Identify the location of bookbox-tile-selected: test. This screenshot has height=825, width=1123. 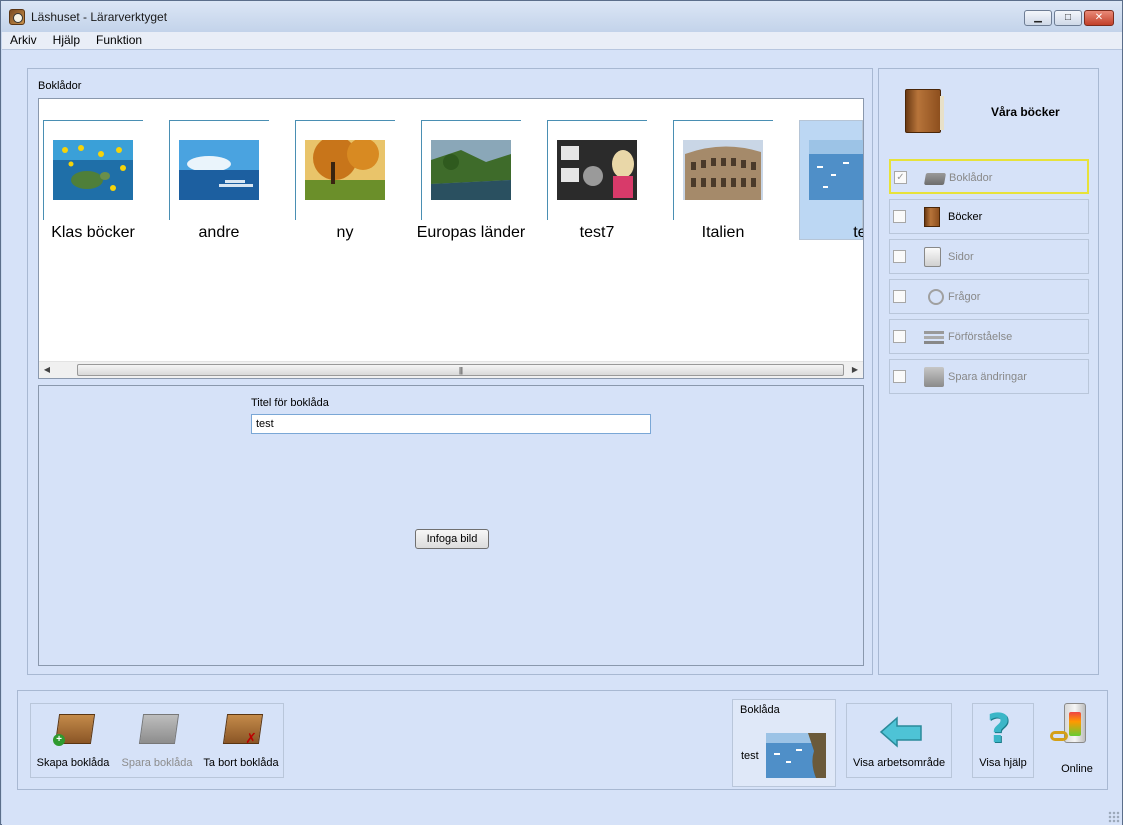
(831, 181).